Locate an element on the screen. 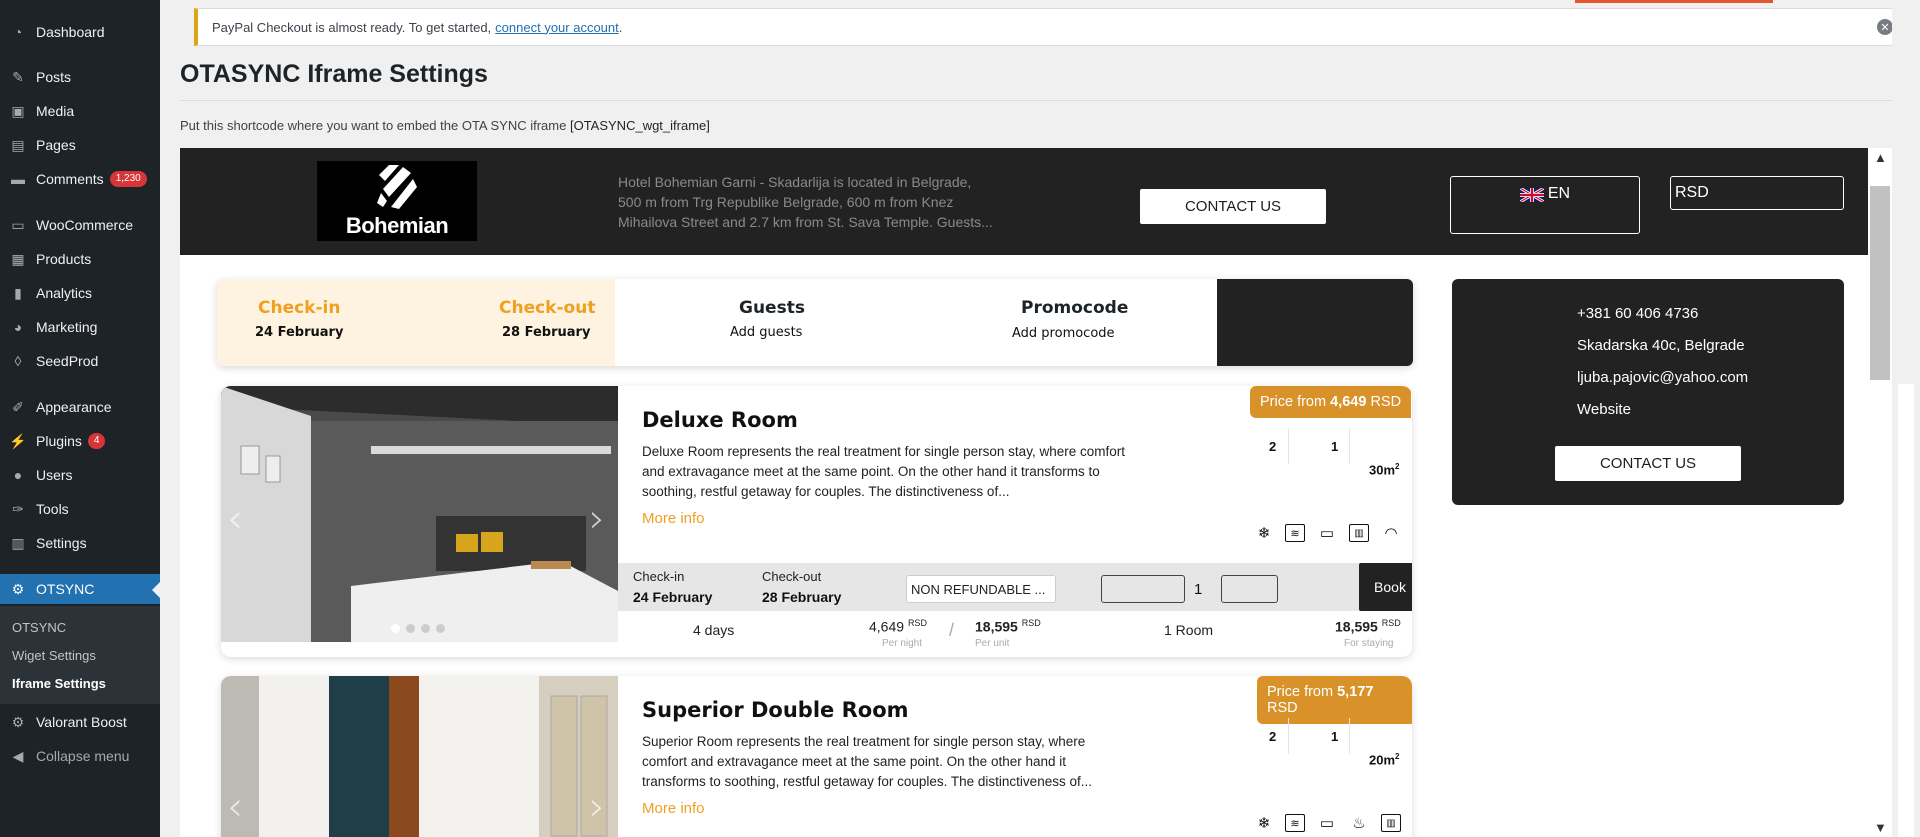  price-value: 4,649 is located at coordinates (1348, 402).